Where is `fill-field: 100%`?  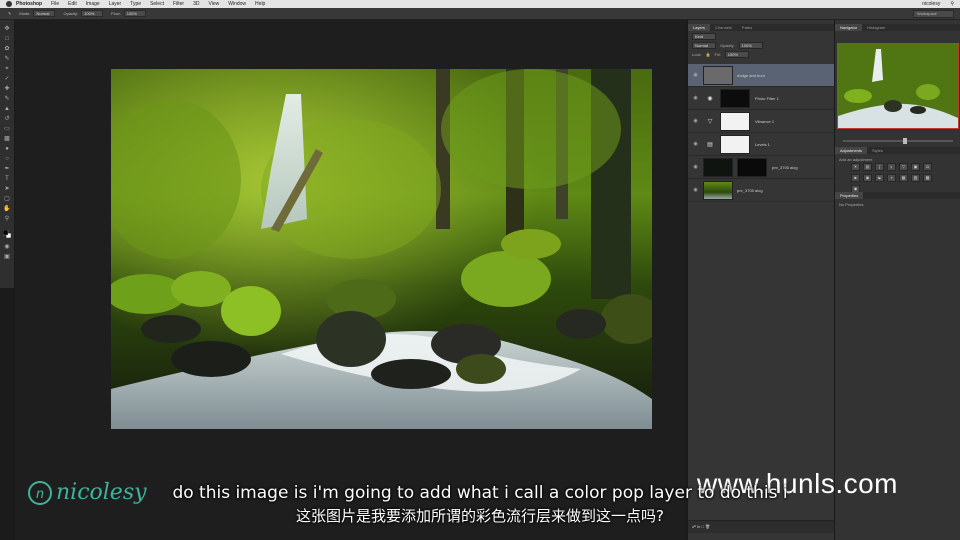 fill-field: 100% is located at coordinates (736, 54).